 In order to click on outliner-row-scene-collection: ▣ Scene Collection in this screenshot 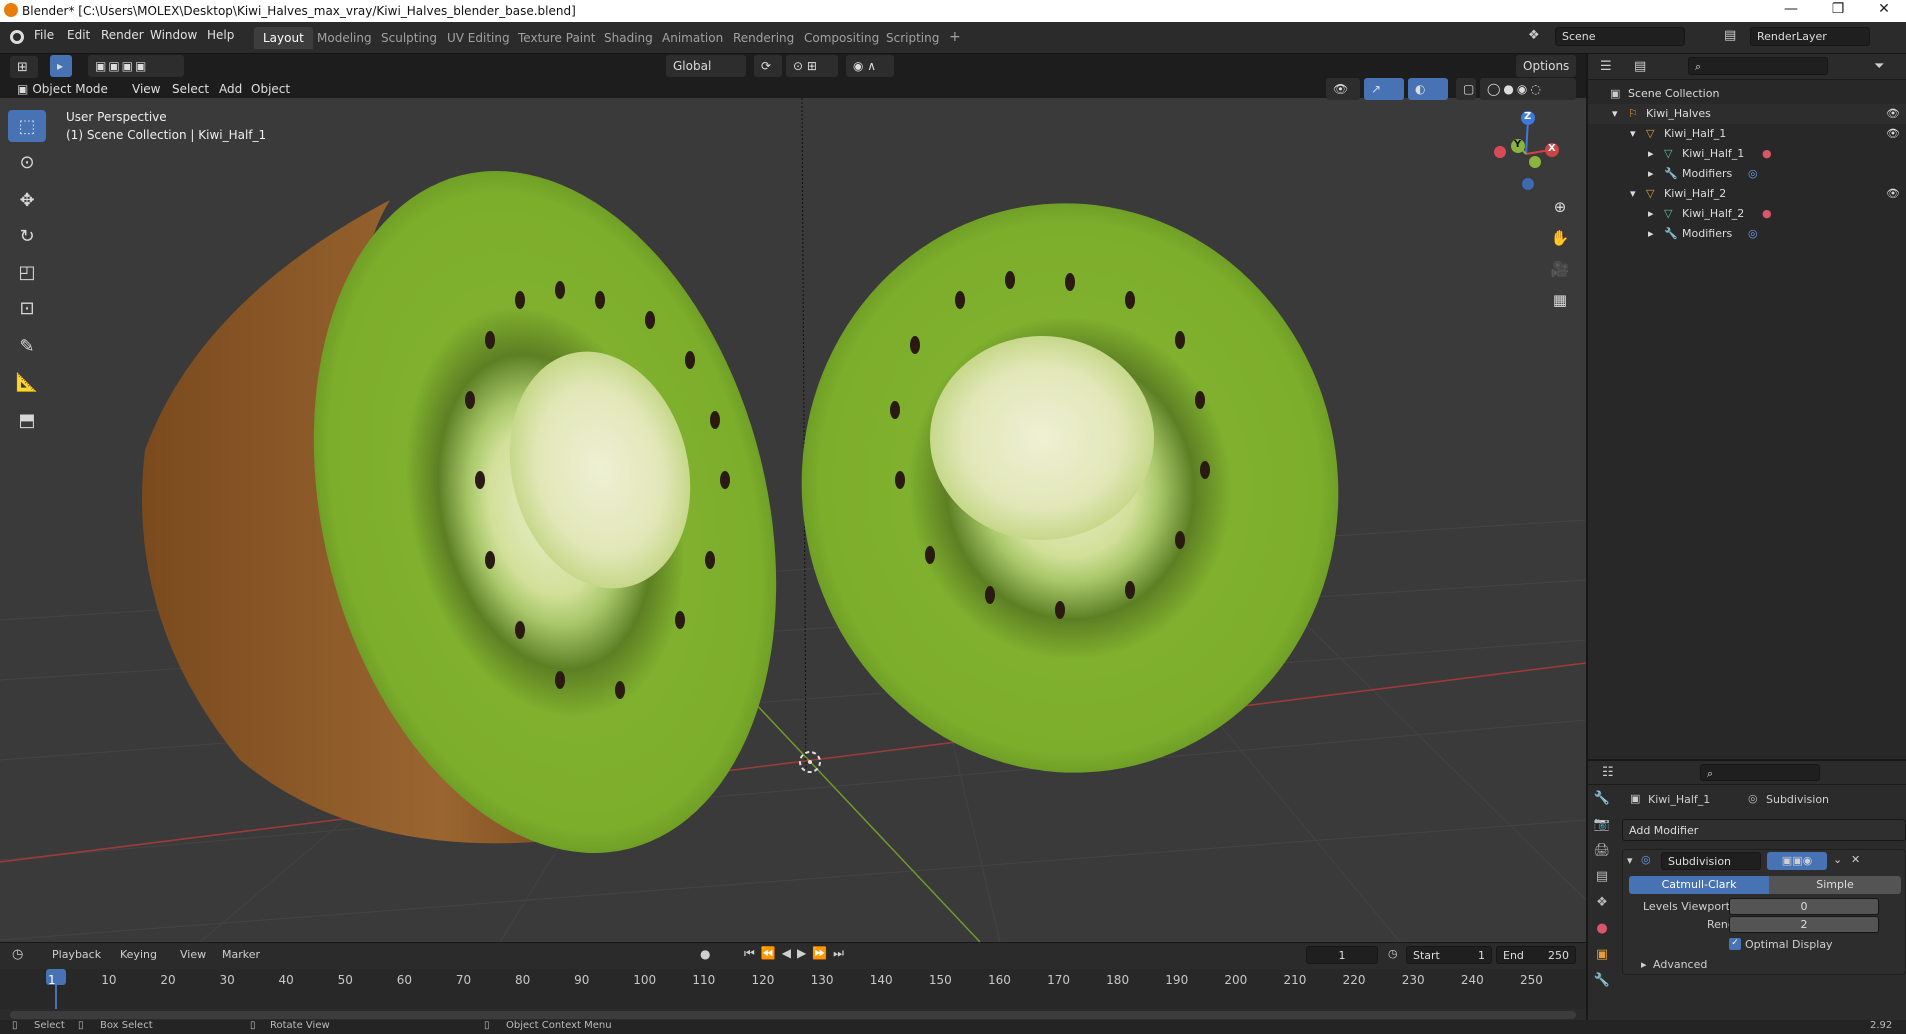, I will do `click(1747, 94)`.